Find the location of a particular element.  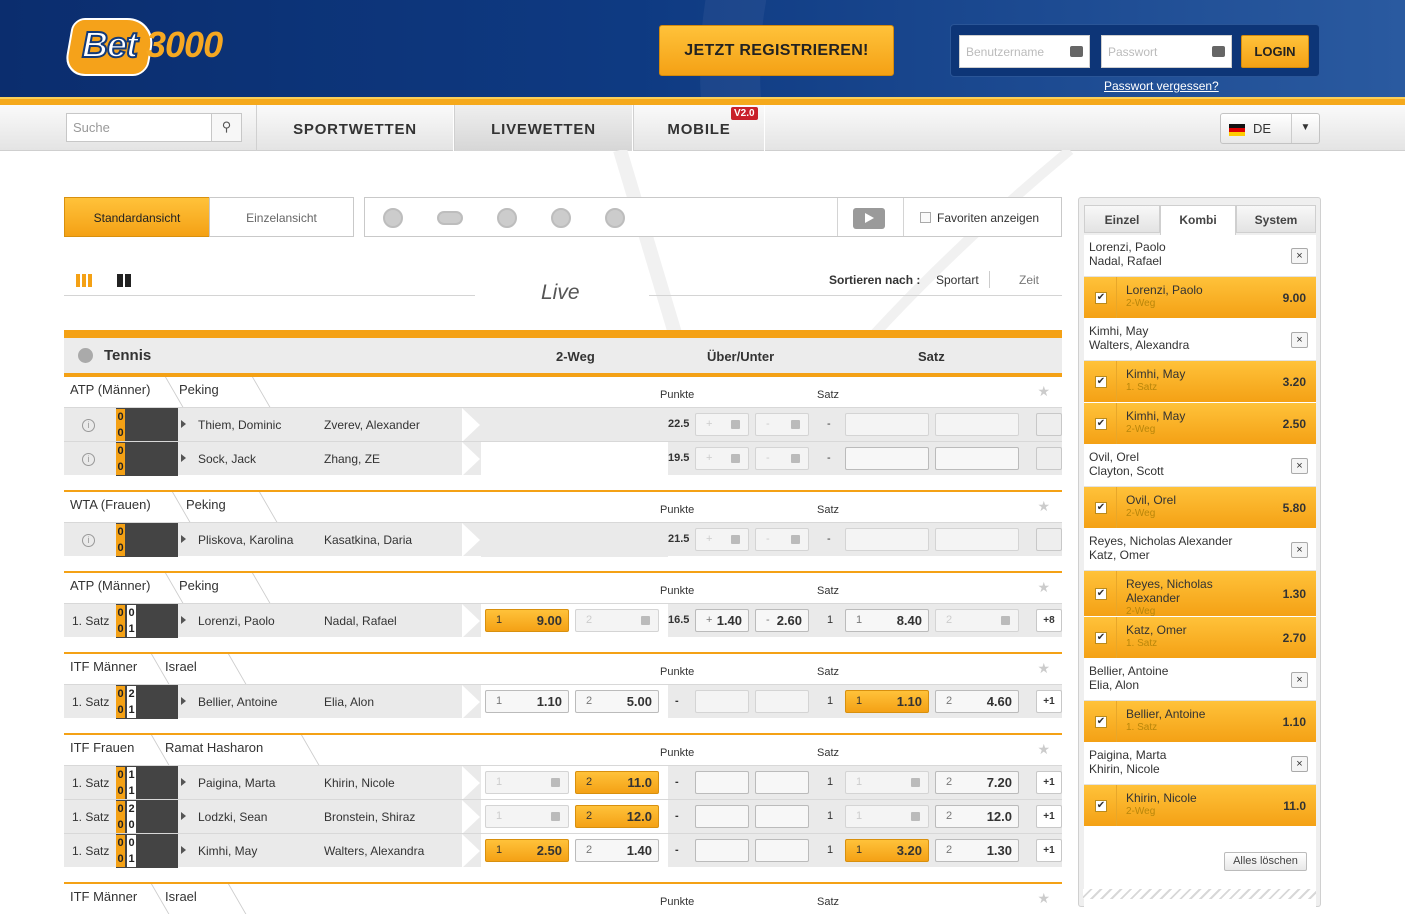

hockey-puck-icon is located at coordinates (450, 218).